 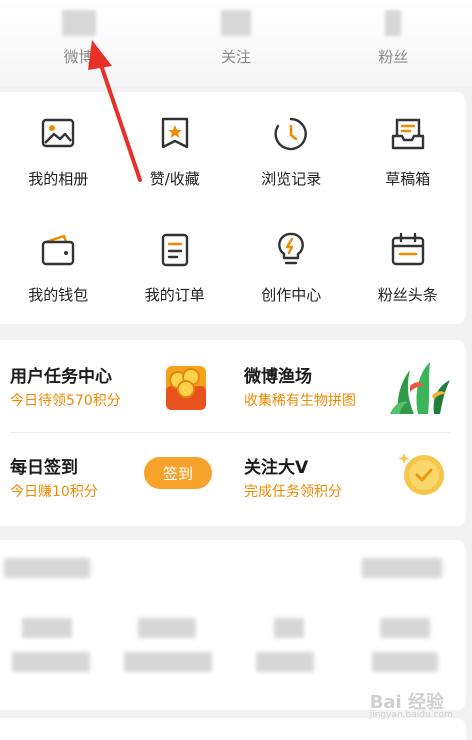 I want to click on stat-weibo-count, so click(x=78, y=23).